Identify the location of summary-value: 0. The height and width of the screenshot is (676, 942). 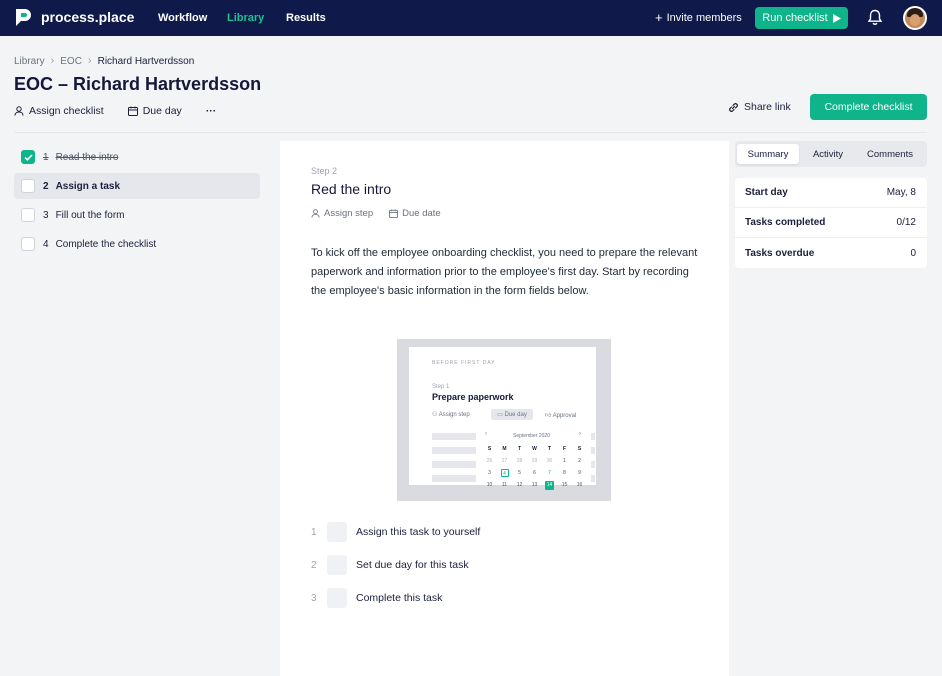
(913, 253).